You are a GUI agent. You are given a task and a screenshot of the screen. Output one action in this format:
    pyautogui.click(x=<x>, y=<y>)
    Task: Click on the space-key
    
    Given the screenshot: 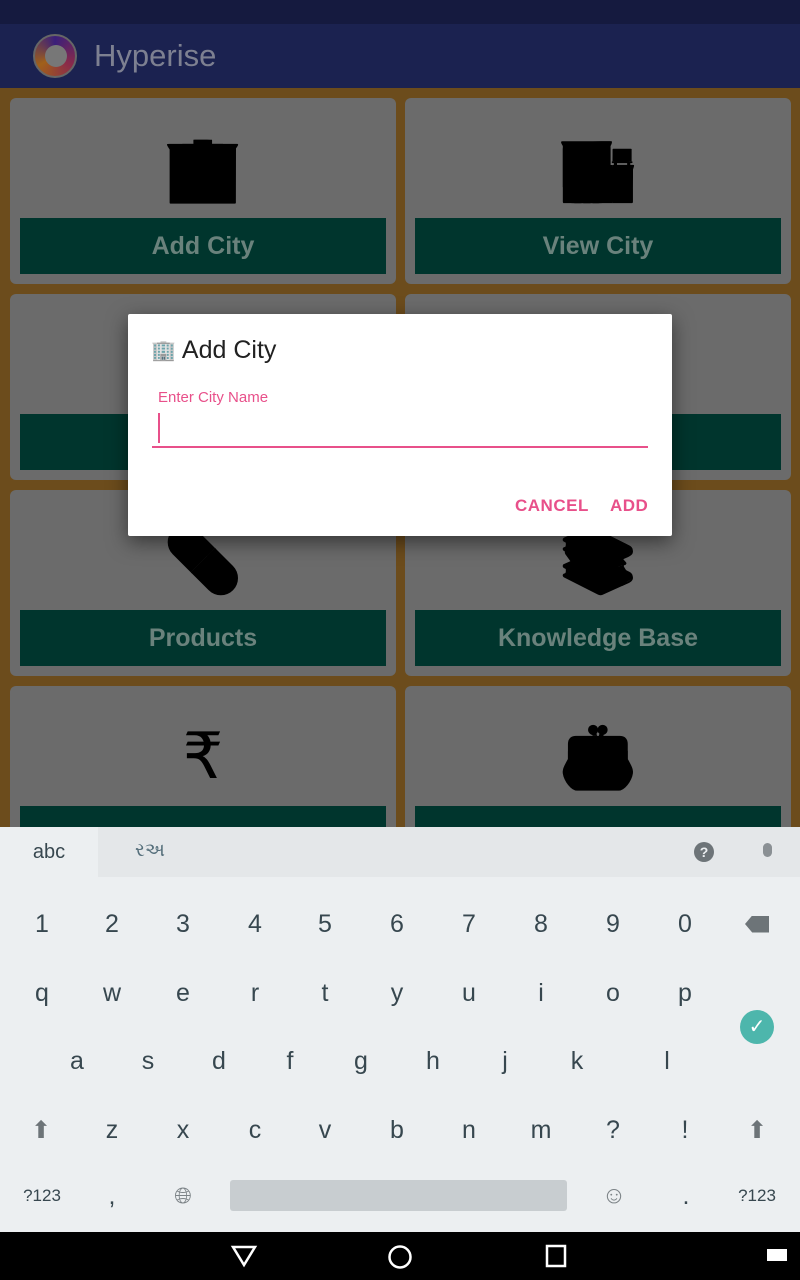 What is the action you would take?
    pyautogui.click(x=398, y=1195)
    